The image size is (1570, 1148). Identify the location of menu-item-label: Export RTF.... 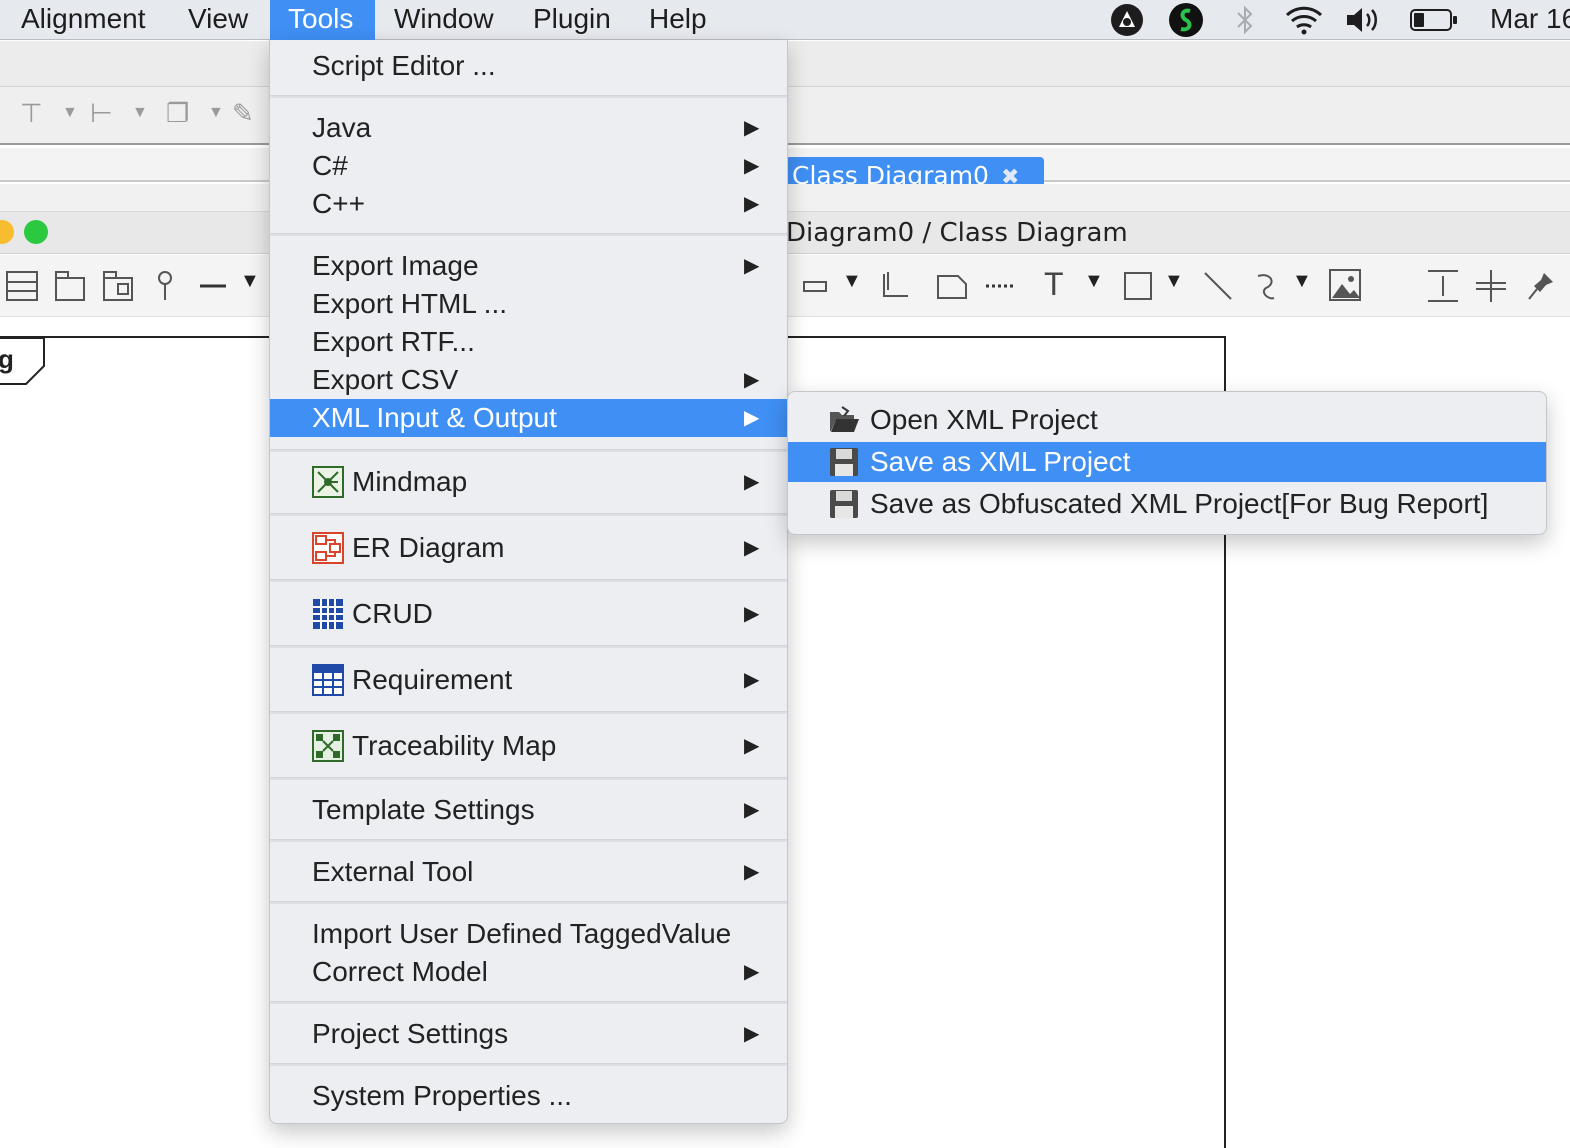
(393, 341).